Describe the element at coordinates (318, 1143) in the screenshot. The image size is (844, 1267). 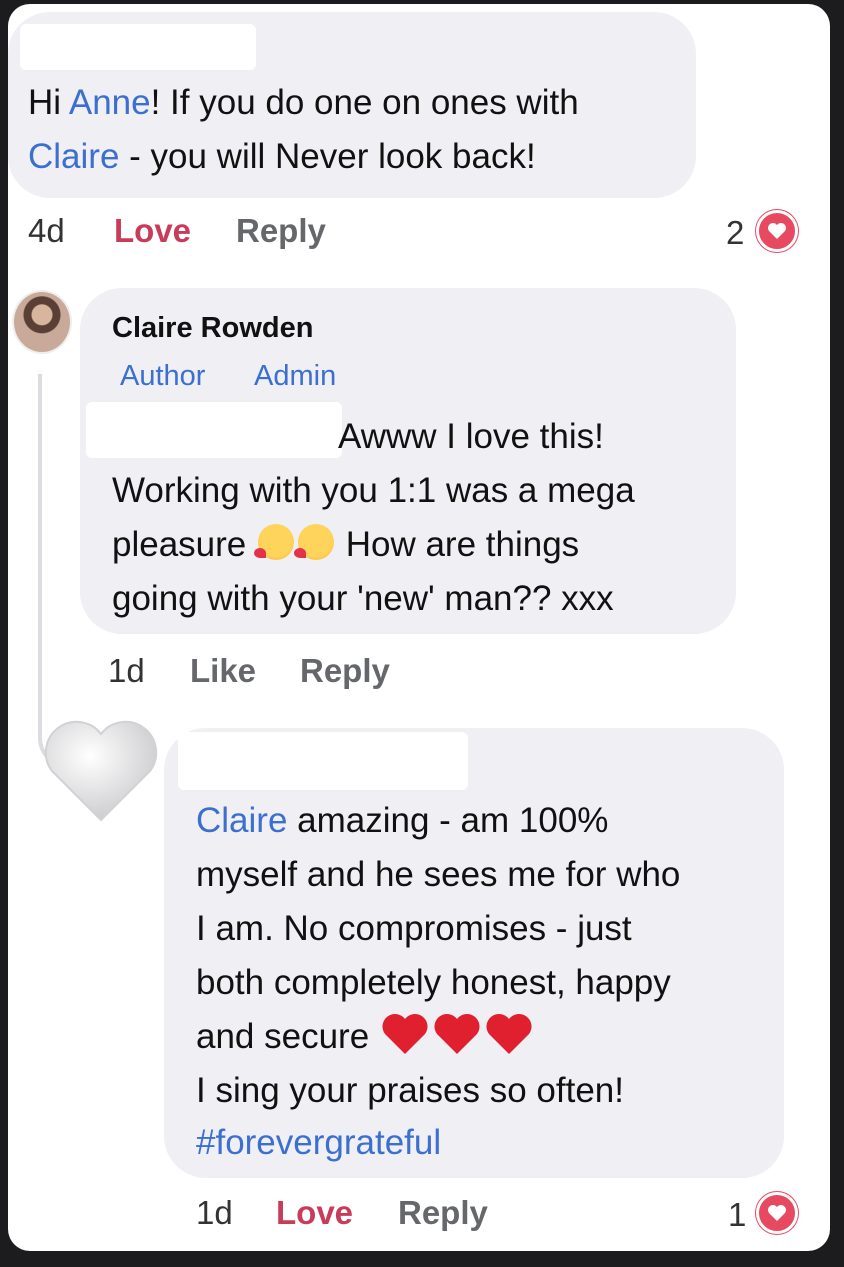
I see `hashtag-link: #forevergrateful` at that location.